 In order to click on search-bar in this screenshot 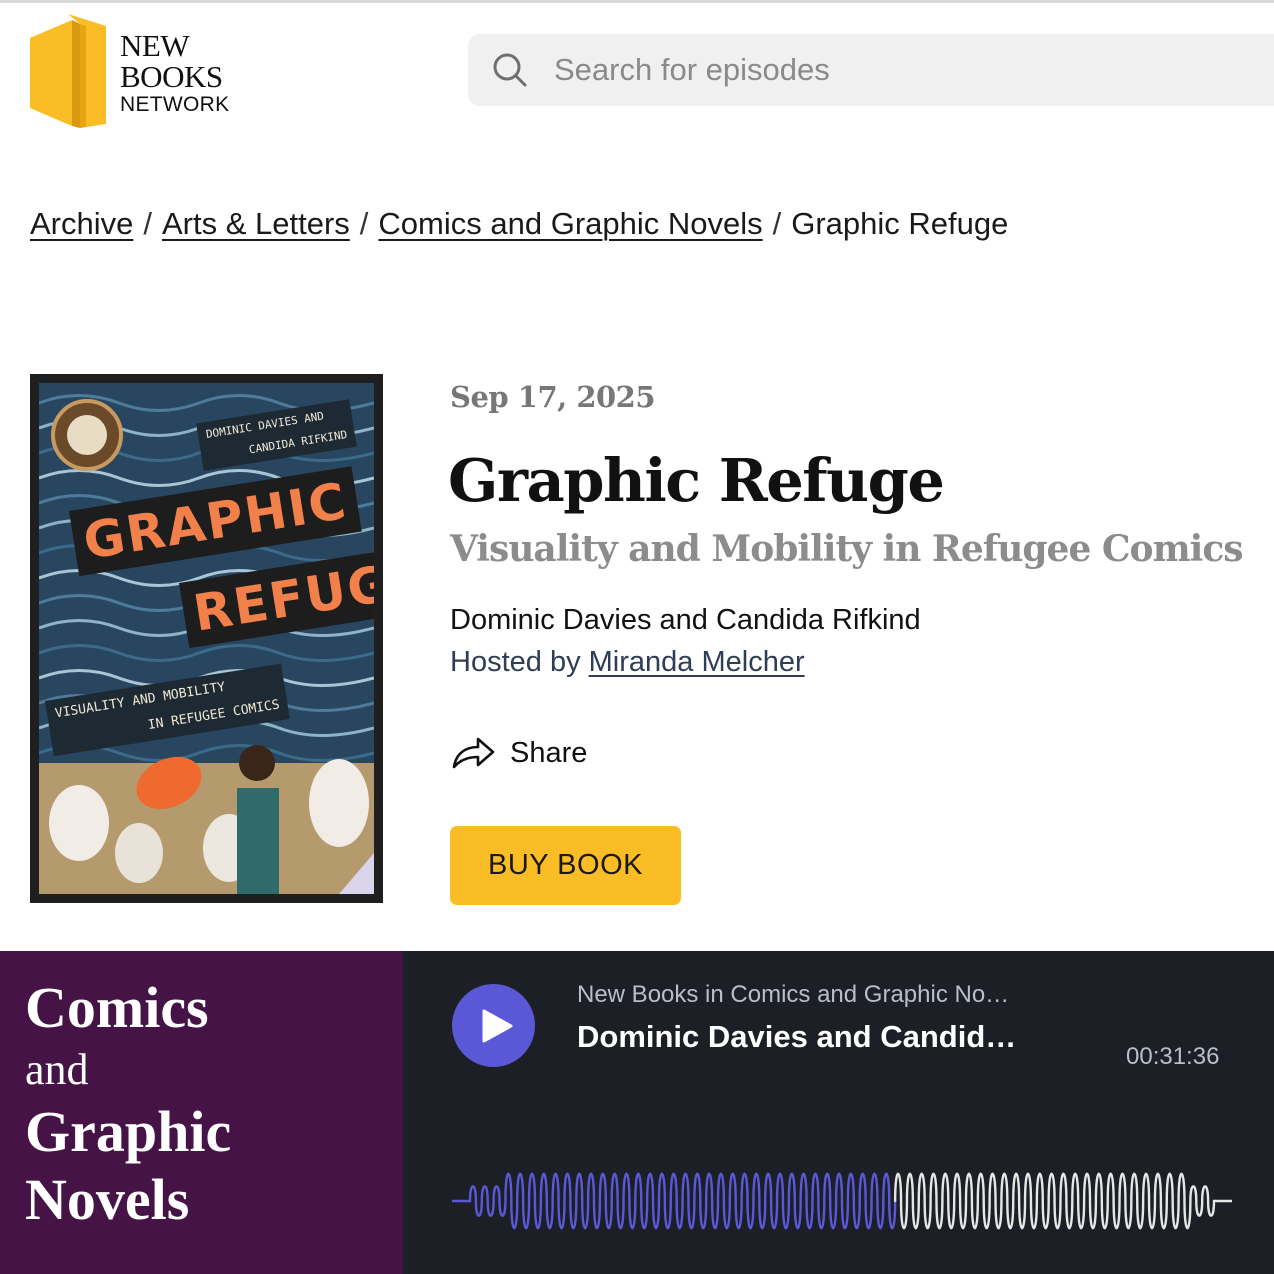, I will do `click(871, 70)`.